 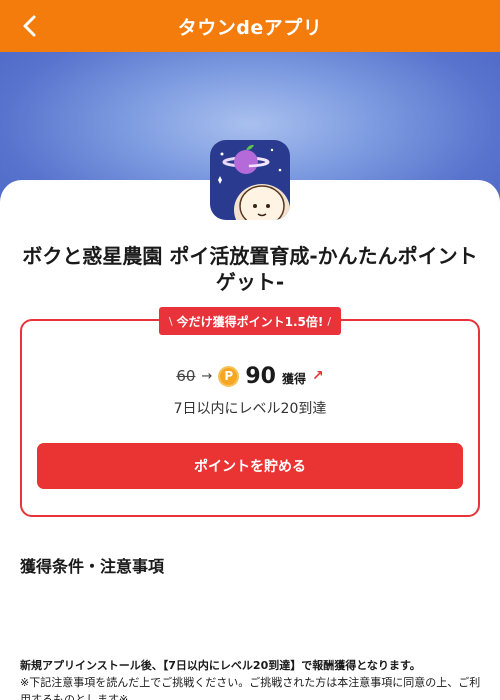 I want to click on badge-label: 今だけ獲得ポイント1.5倍!, so click(x=250, y=321).